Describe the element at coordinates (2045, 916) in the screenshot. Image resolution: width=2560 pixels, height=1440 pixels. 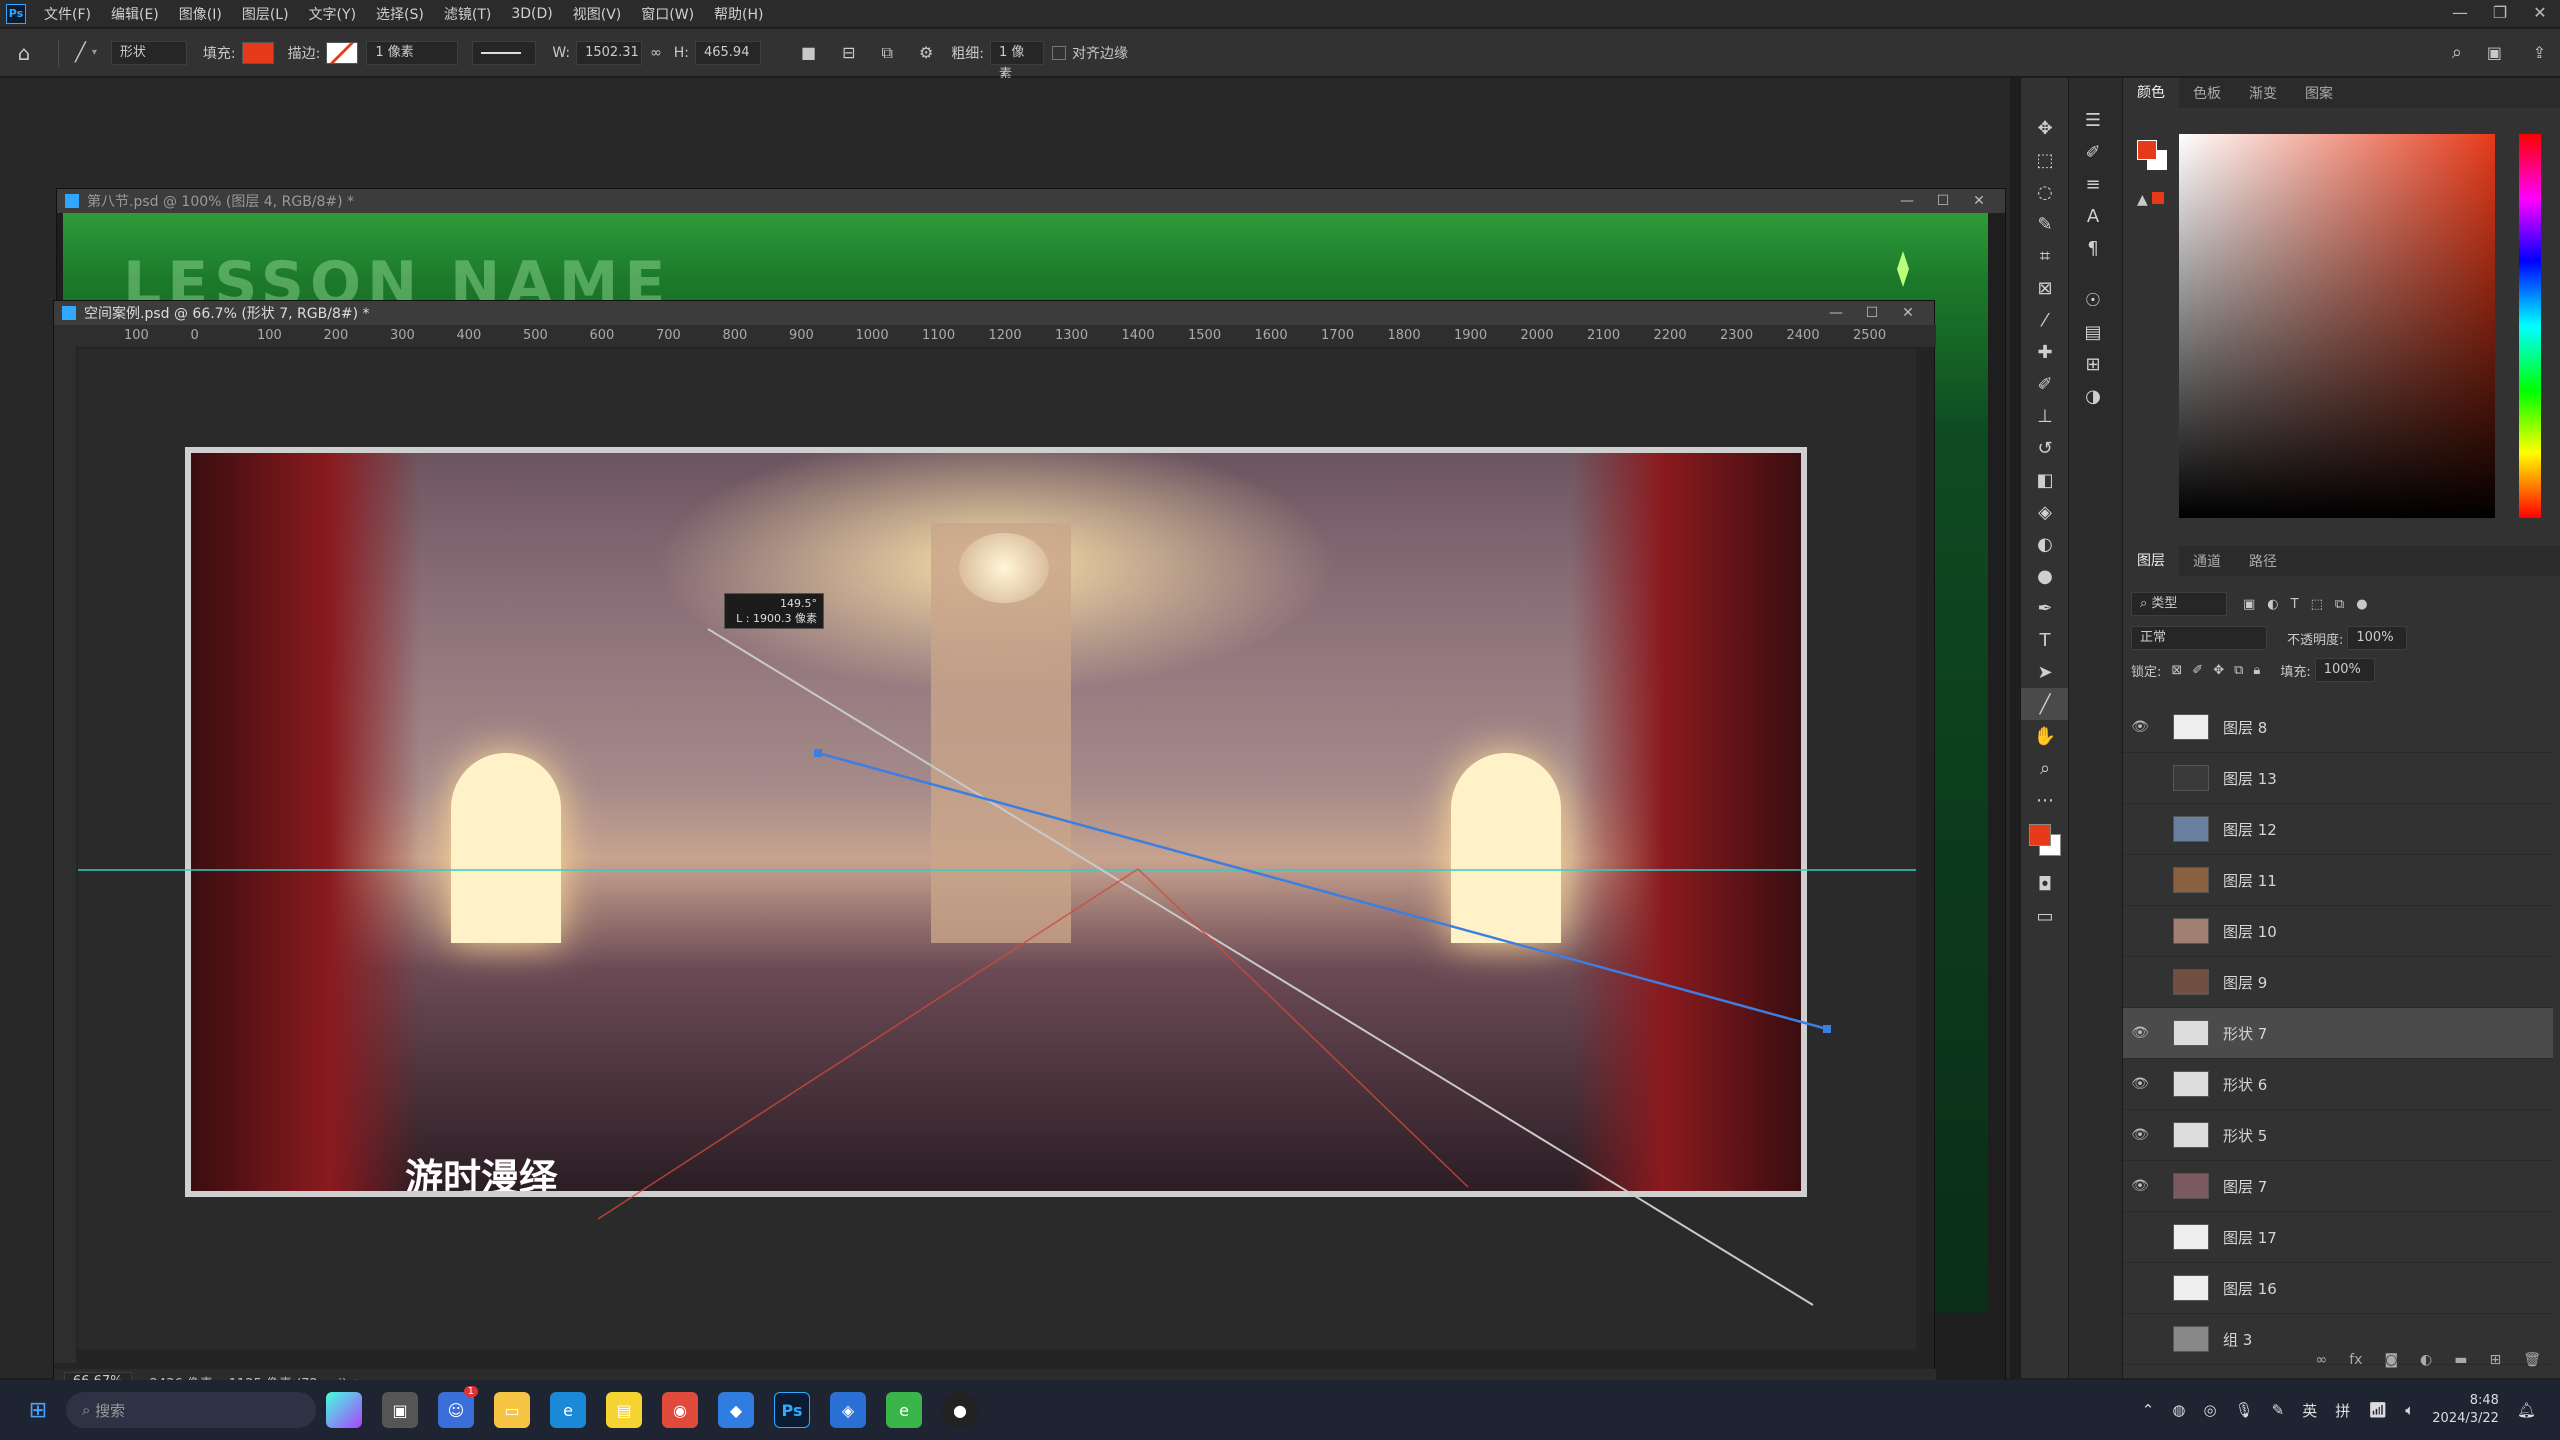
I see `screen-mode-icon: ▭` at that location.